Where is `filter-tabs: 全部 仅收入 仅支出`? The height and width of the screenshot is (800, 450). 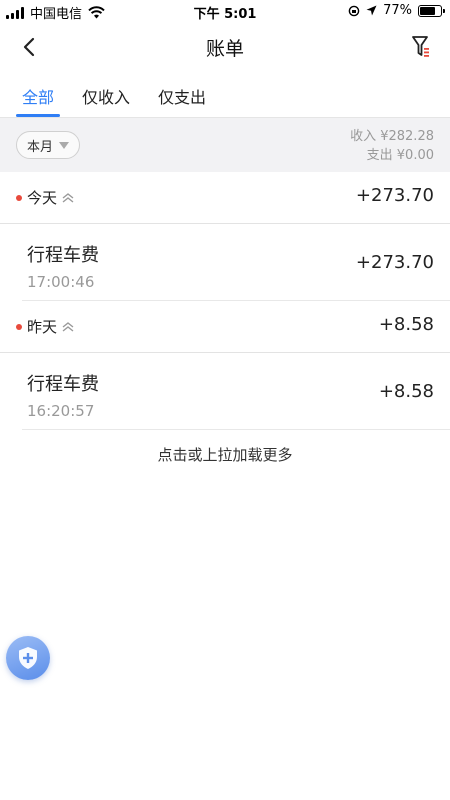
filter-tabs: 全部 仅收入 仅支出 is located at coordinates (225, 95).